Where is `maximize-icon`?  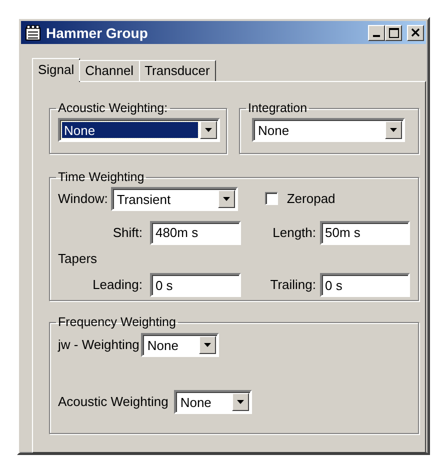
maximize-icon is located at coordinates (393, 33).